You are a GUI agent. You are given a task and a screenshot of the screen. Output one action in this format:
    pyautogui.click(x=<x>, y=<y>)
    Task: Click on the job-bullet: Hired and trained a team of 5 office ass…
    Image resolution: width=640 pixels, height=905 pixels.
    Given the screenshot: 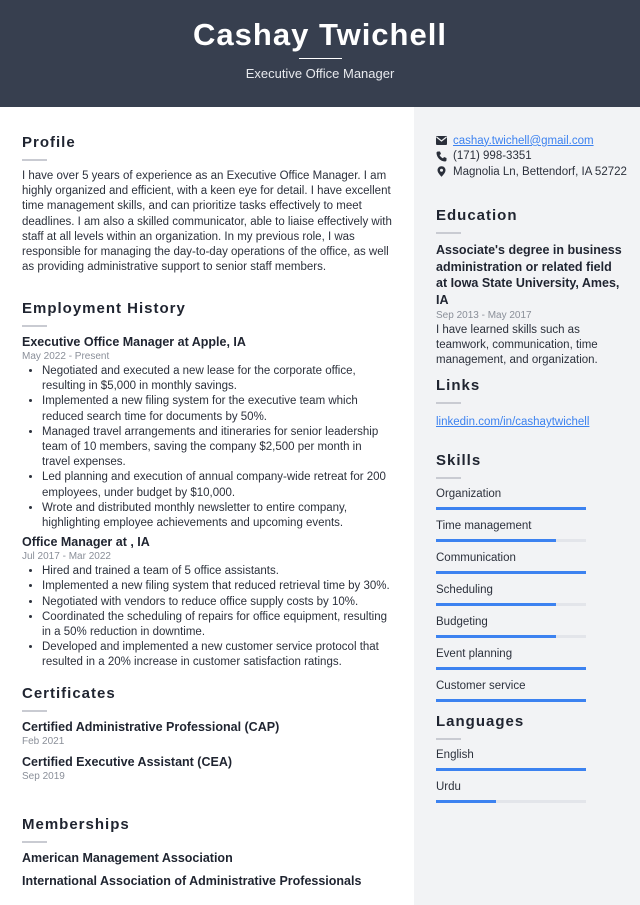 What is the action you would take?
    pyautogui.click(x=217, y=571)
    